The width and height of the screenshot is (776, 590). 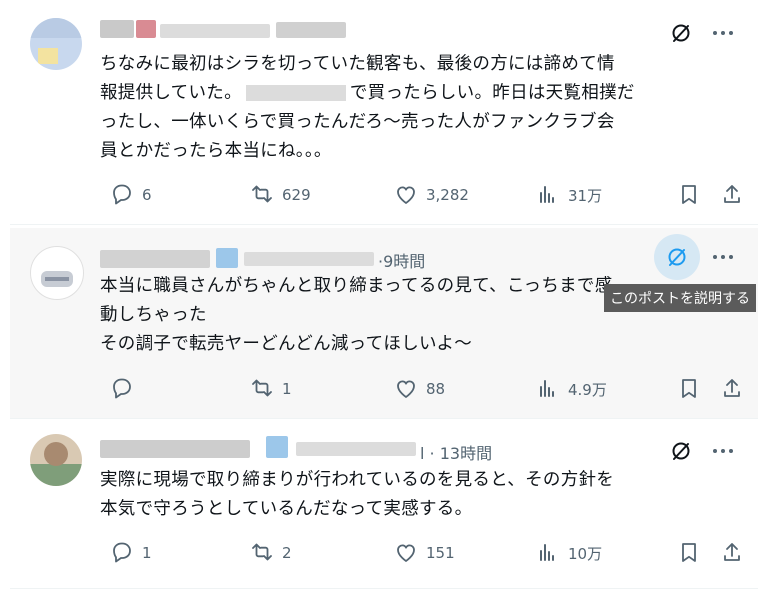 What do you see at coordinates (585, 195) in the screenshot?
I see `views-count: 31万` at bounding box center [585, 195].